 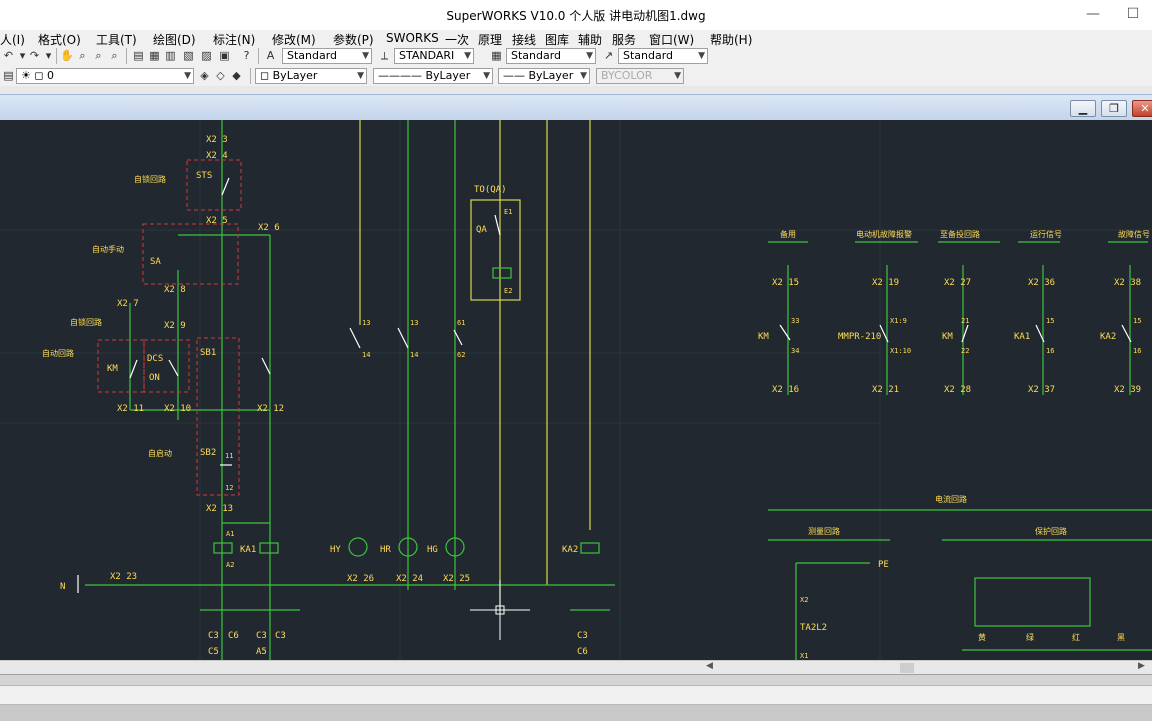 What do you see at coordinates (62, 587) in the screenshot?
I see `device-label: N` at bounding box center [62, 587].